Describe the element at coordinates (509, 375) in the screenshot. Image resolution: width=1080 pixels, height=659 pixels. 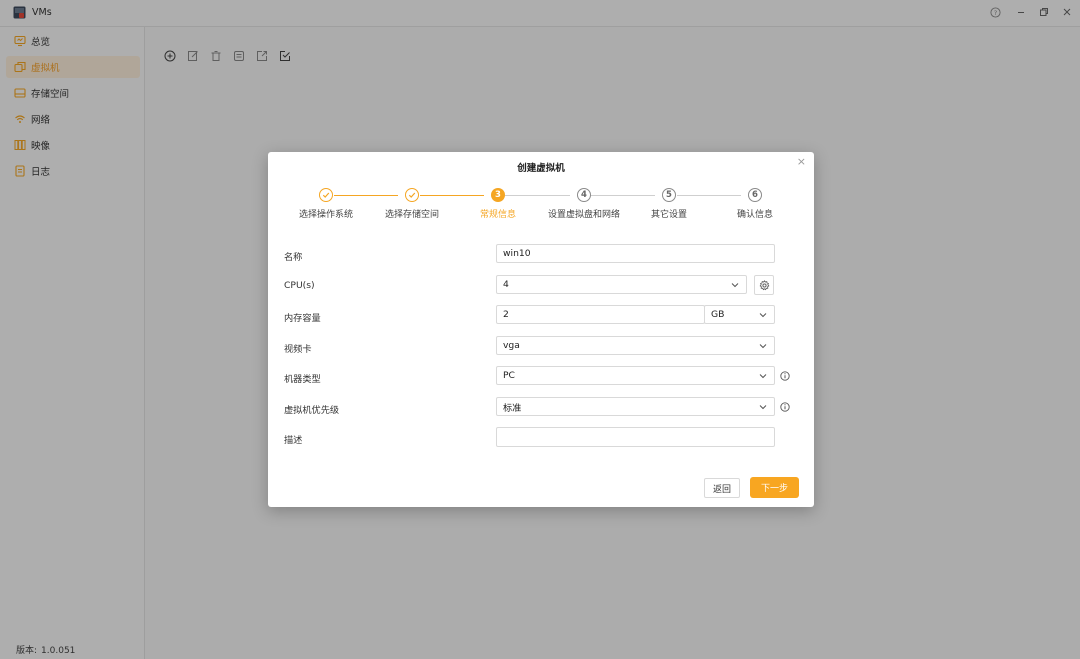
I see `machine-type-value: PC` at that location.